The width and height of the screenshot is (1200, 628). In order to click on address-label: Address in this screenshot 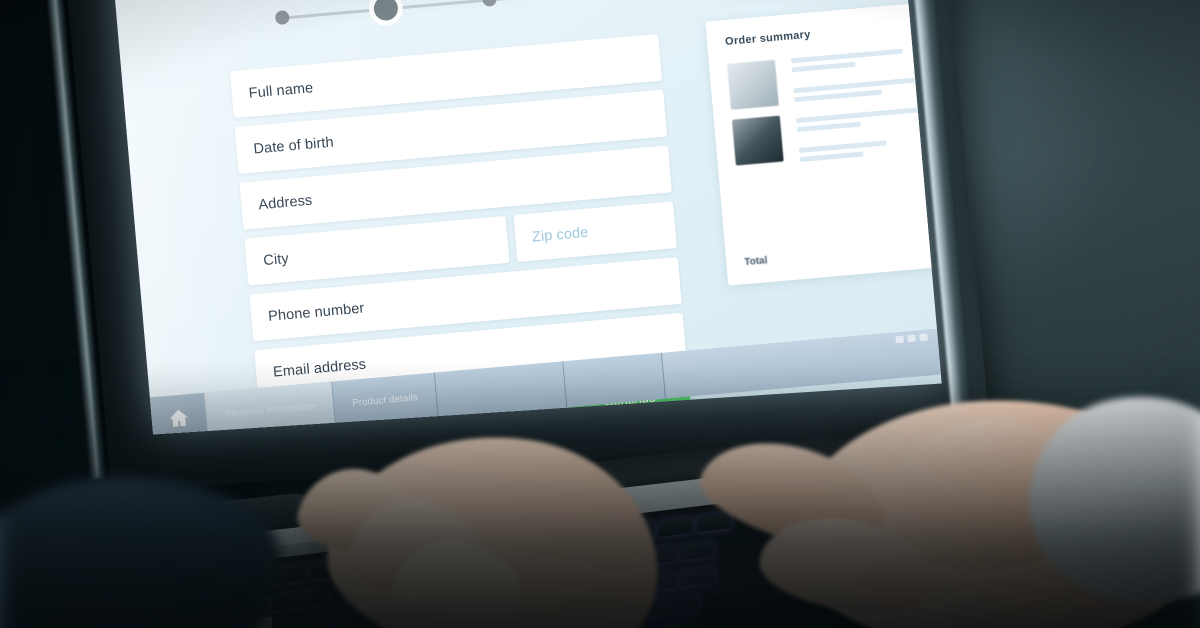, I will do `click(285, 202)`.